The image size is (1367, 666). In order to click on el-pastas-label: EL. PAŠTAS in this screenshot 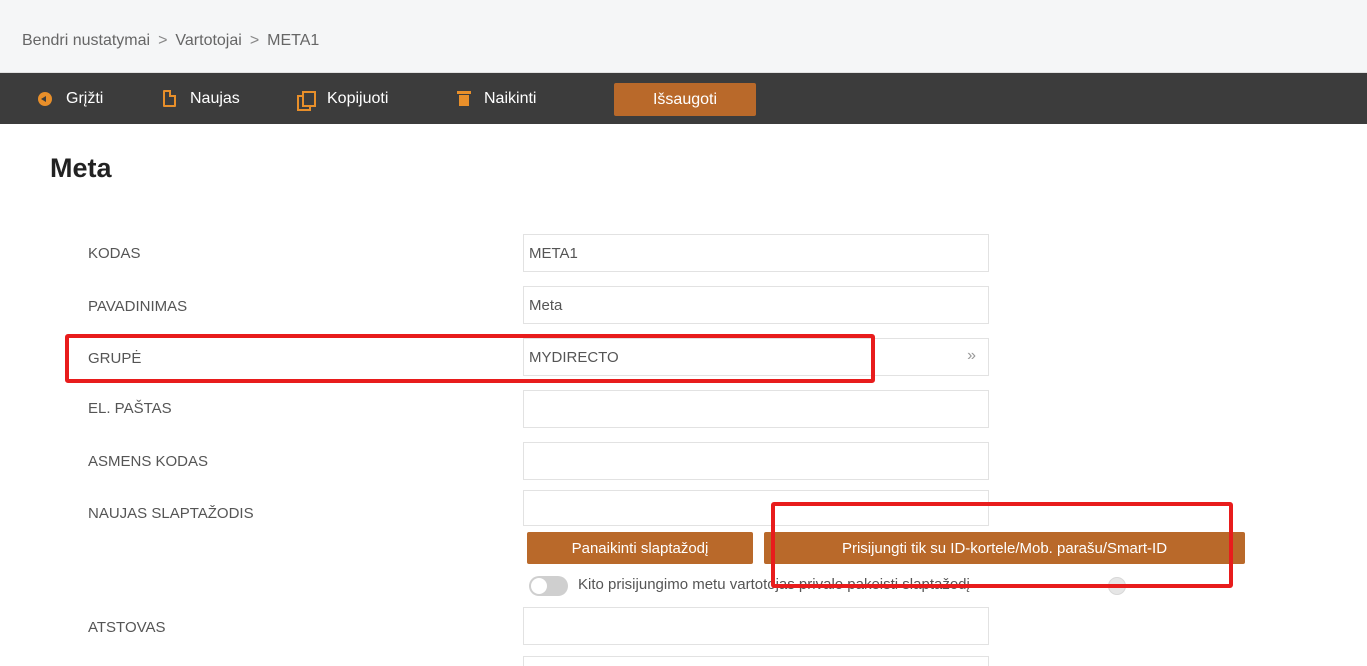, I will do `click(130, 408)`.